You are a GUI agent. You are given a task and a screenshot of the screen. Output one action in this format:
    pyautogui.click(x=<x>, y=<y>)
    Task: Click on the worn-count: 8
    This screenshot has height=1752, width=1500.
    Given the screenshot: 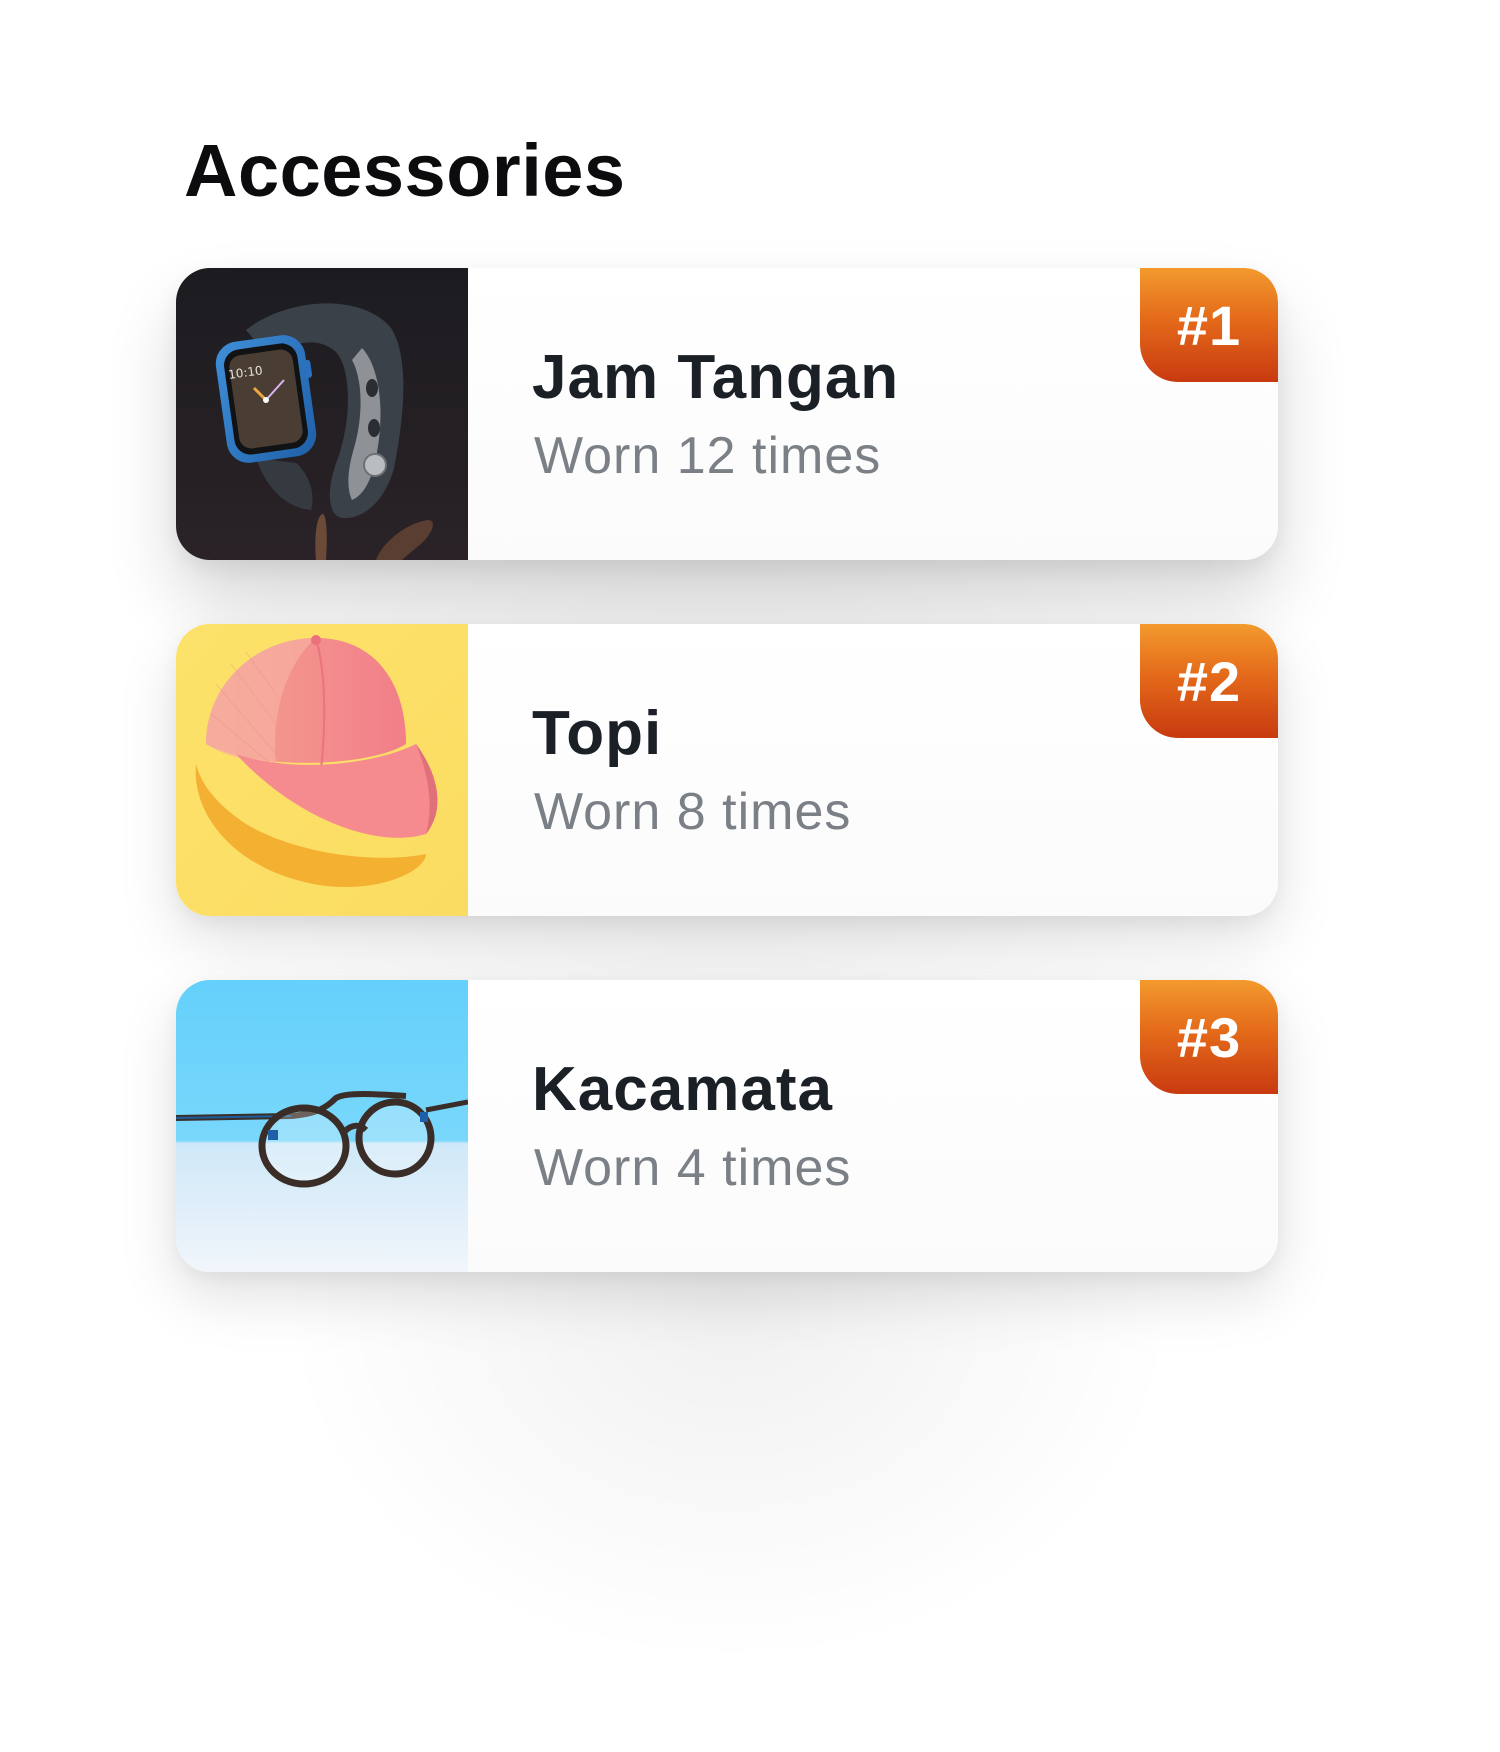 What is the action you would take?
    pyautogui.click(x=691, y=812)
    